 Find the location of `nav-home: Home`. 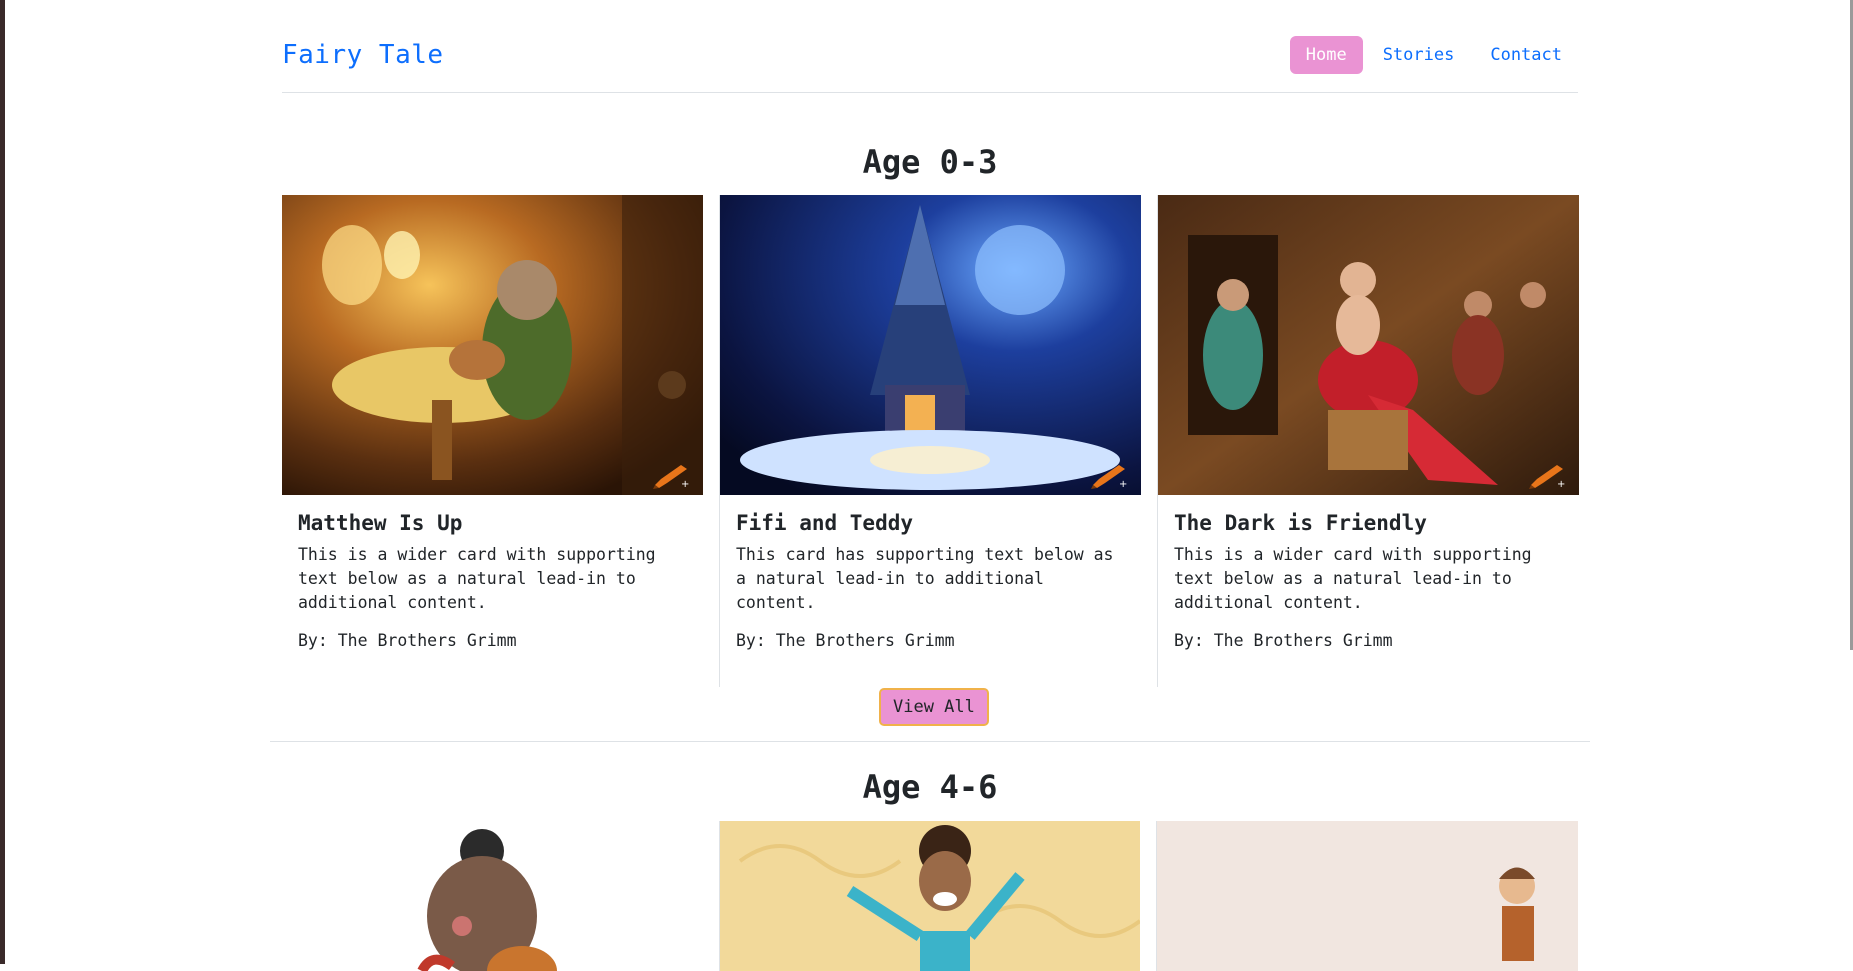

nav-home: Home is located at coordinates (1326, 55).